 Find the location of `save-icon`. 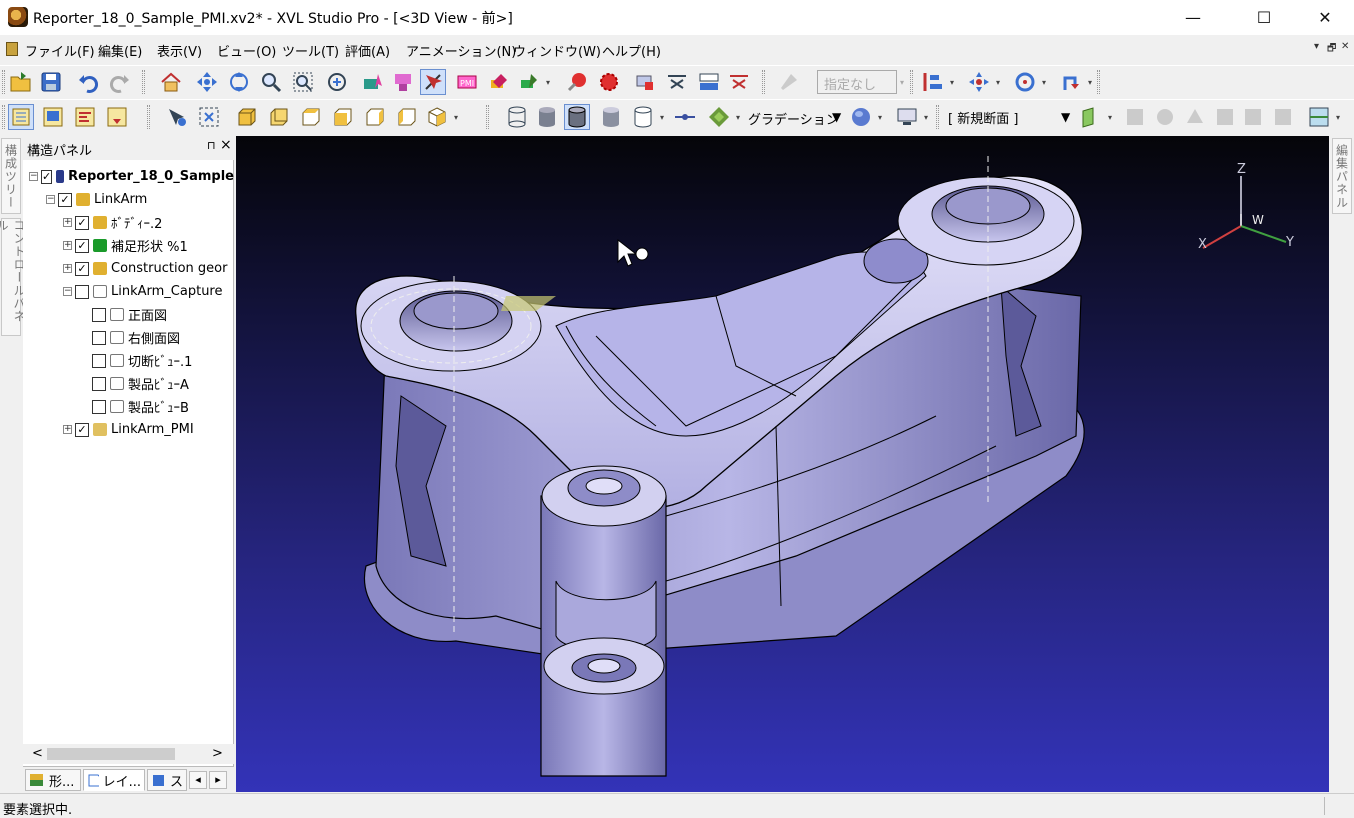

save-icon is located at coordinates (51, 82).